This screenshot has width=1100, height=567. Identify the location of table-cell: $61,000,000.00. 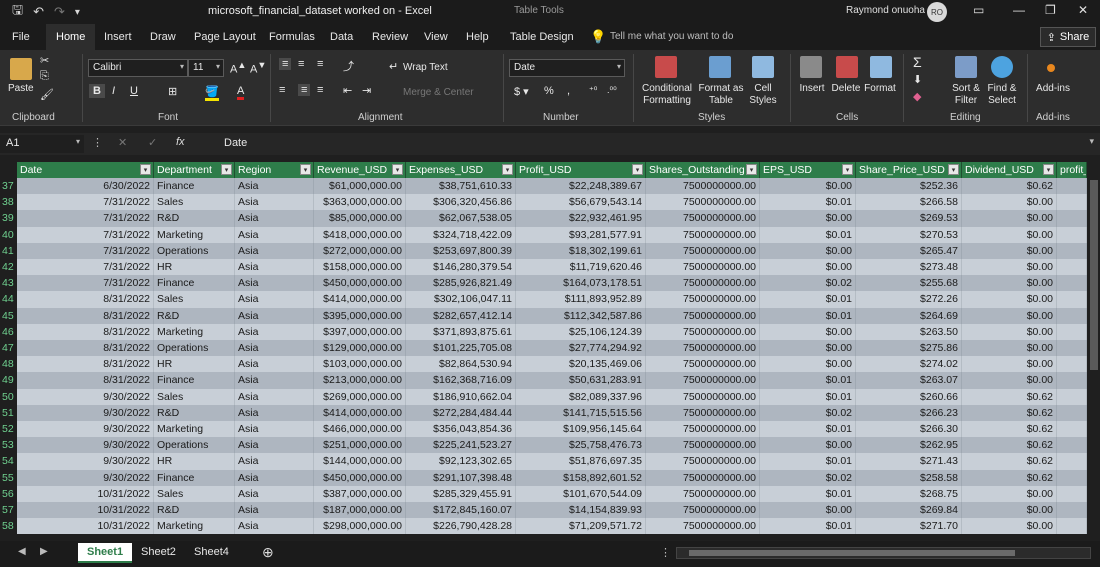
(360, 186).